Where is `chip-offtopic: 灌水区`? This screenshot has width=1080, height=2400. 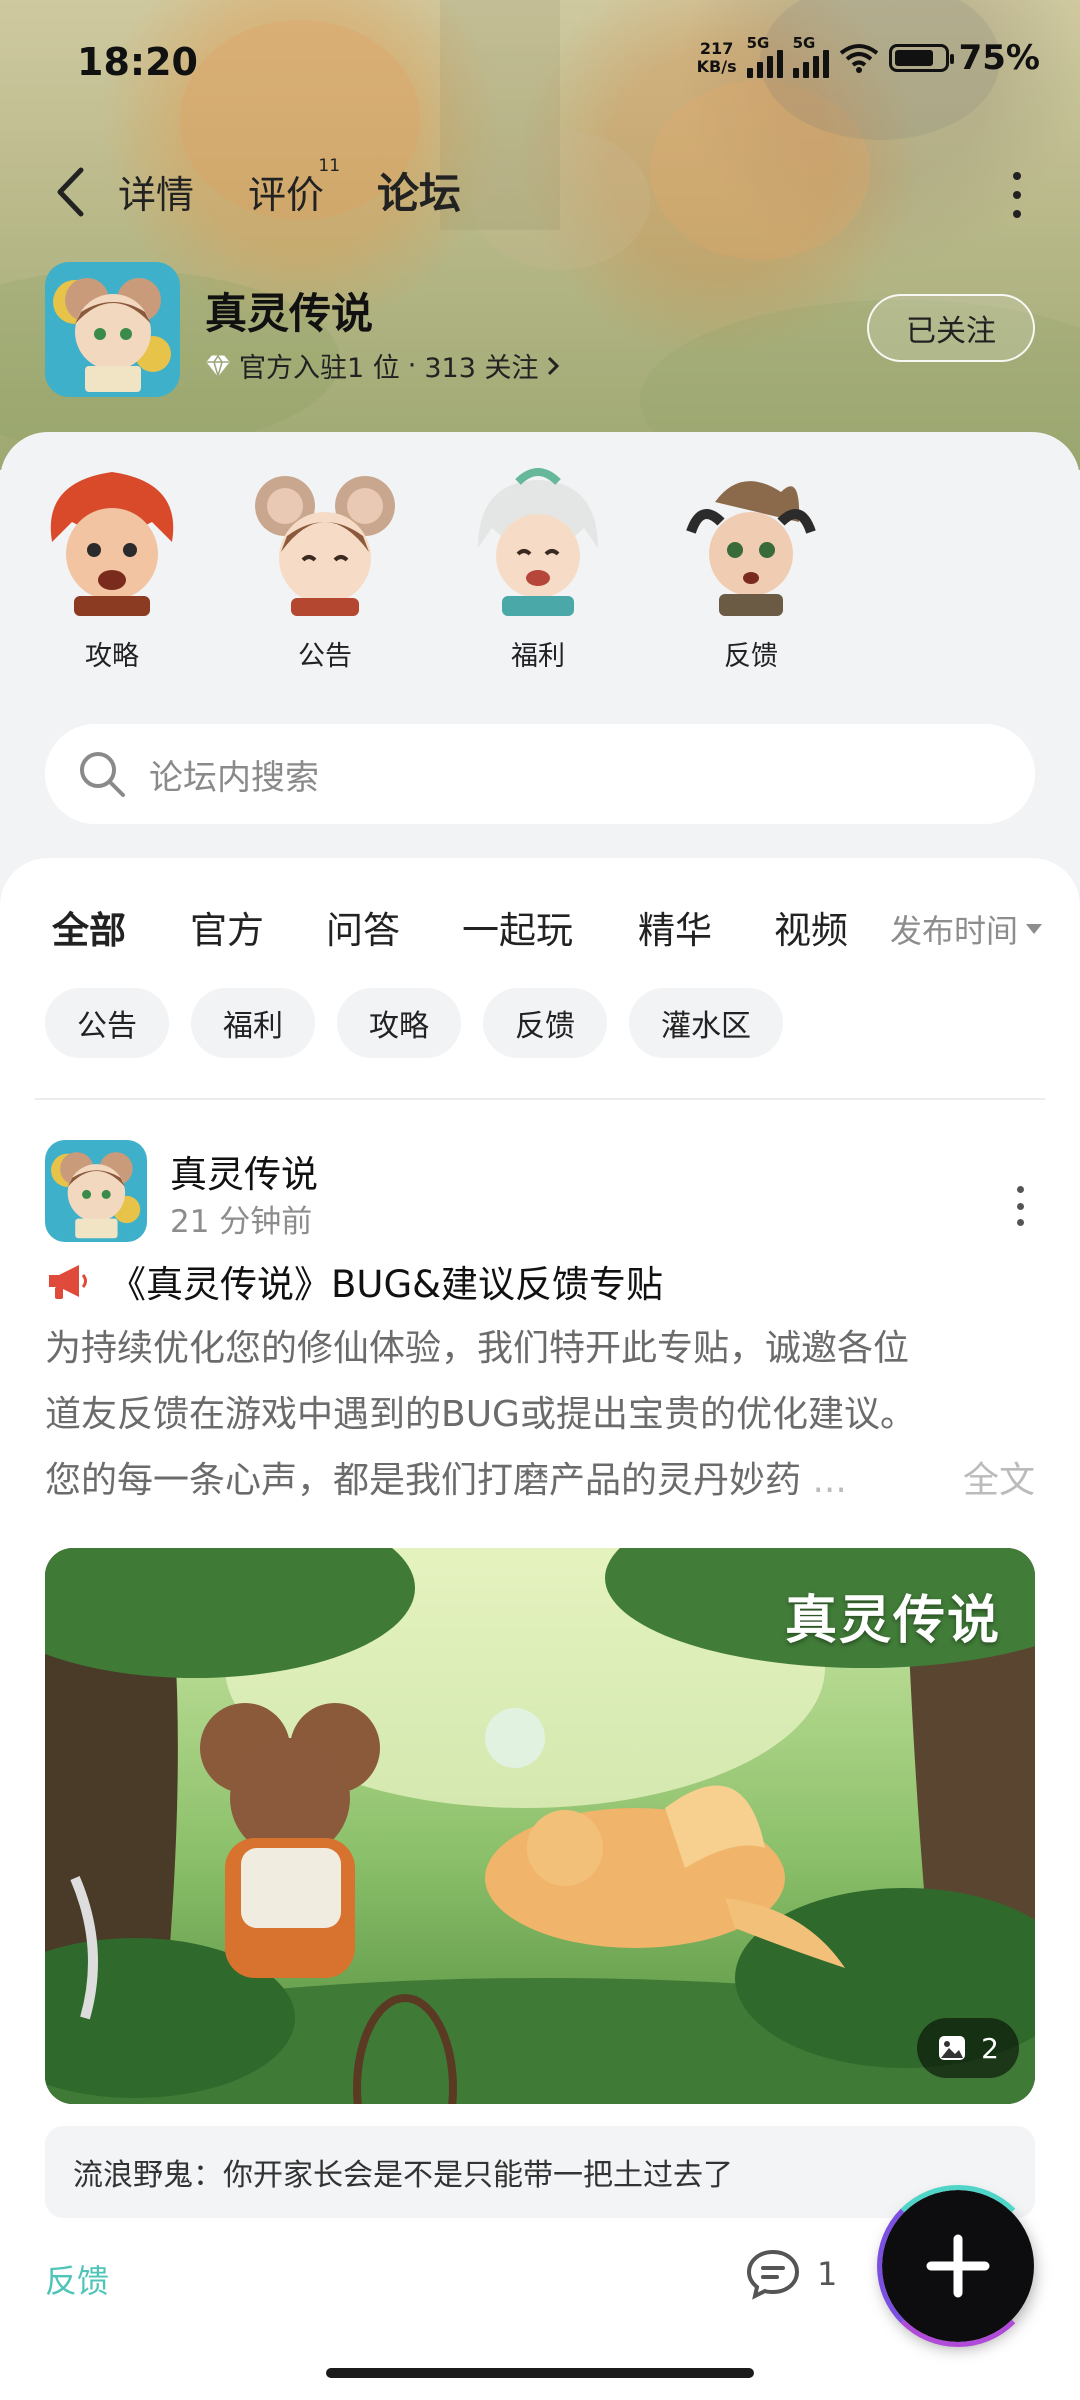 chip-offtopic: 灌水区 is located at coordinates (706, 1023).